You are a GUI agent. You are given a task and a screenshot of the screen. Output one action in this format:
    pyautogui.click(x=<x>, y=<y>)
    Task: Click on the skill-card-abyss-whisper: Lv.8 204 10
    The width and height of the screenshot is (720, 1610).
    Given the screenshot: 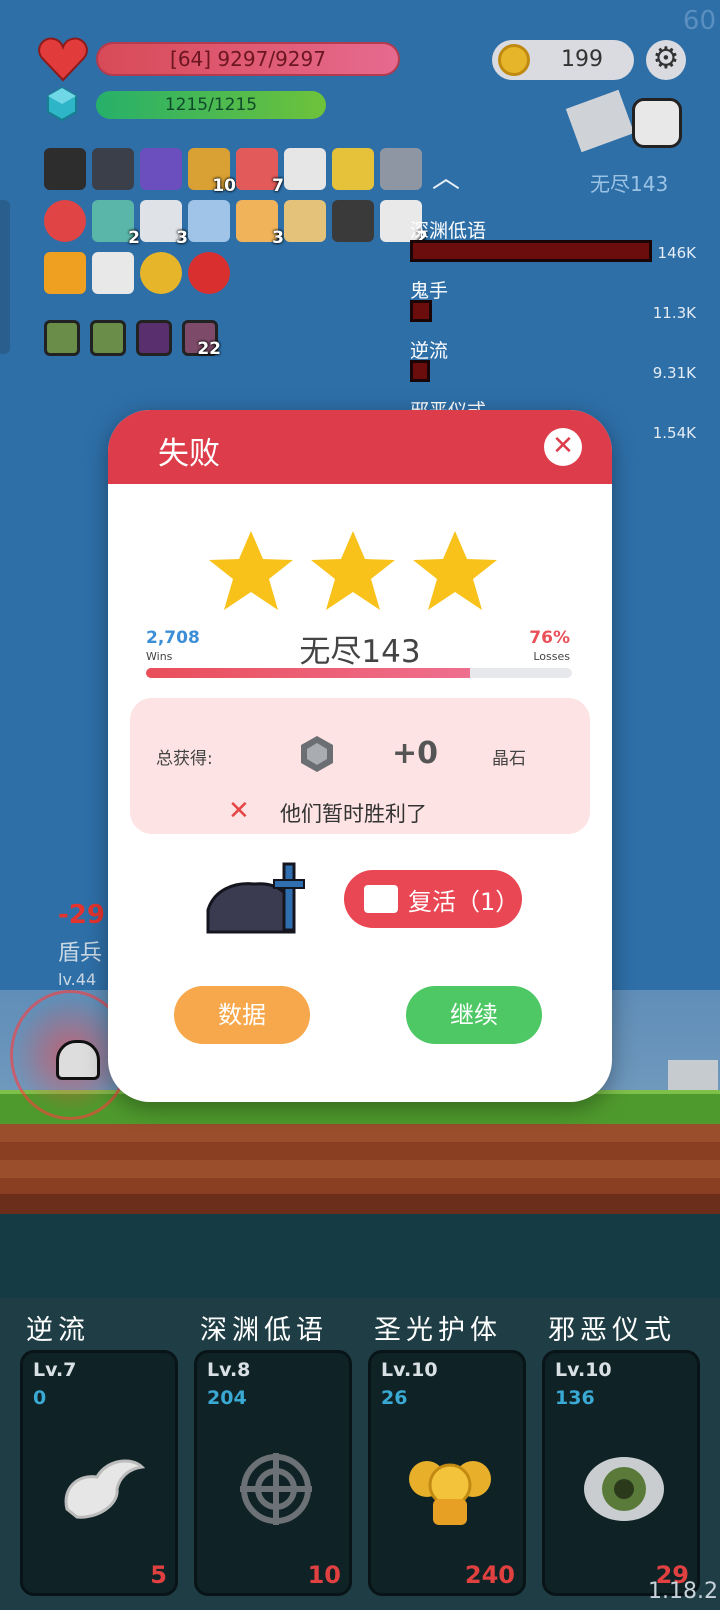 What is the action you would take?
    pyautogui.click(x=273, y=1473)
    